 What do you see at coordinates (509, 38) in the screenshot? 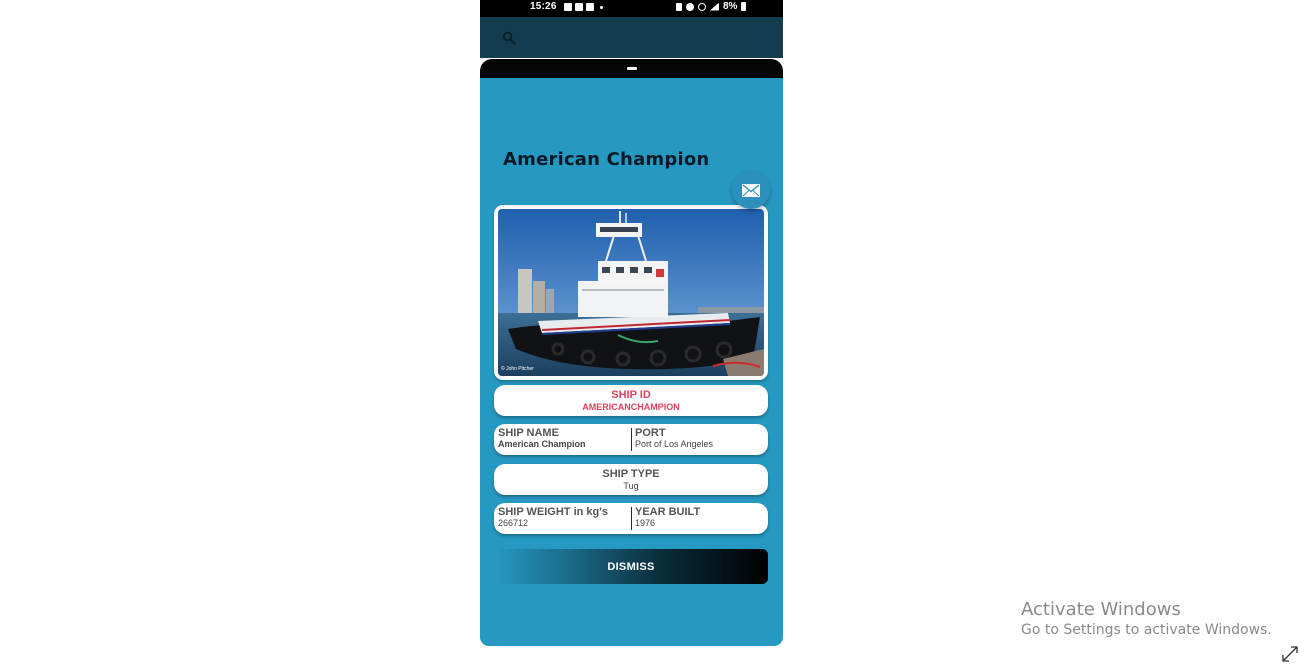
I see `search-icon` at bounding box center [509, 38].